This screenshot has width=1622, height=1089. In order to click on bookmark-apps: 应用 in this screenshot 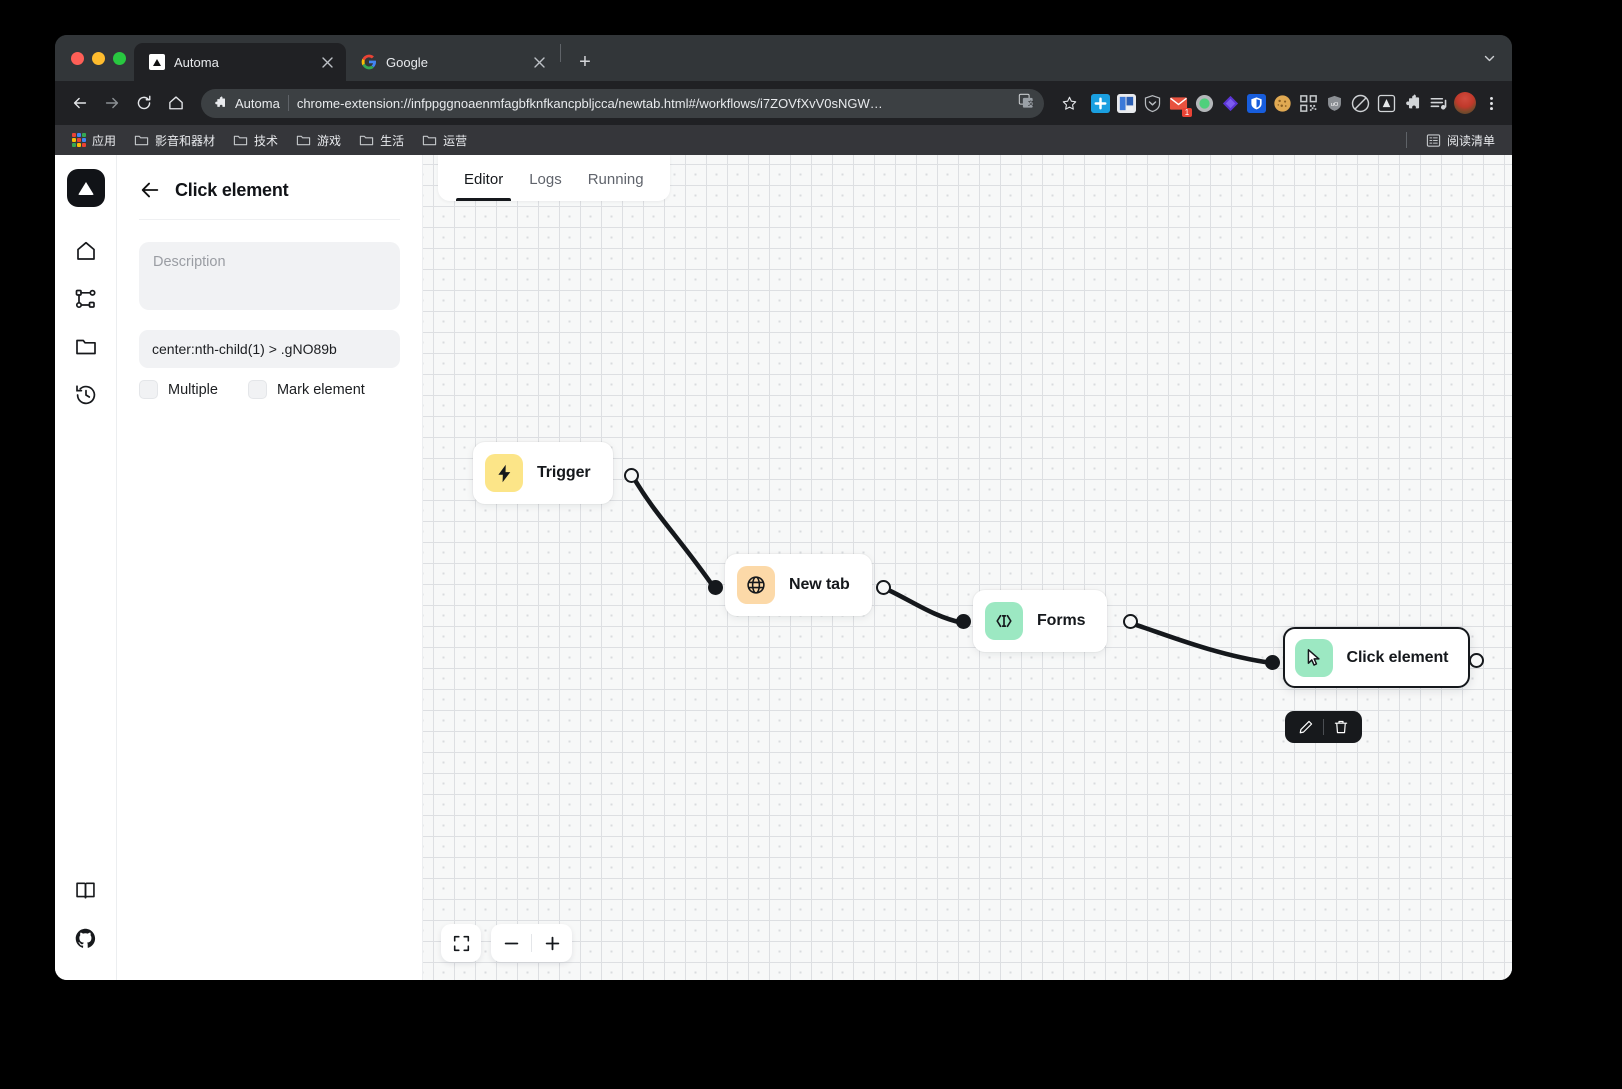, I will do `click(94, 140)`.